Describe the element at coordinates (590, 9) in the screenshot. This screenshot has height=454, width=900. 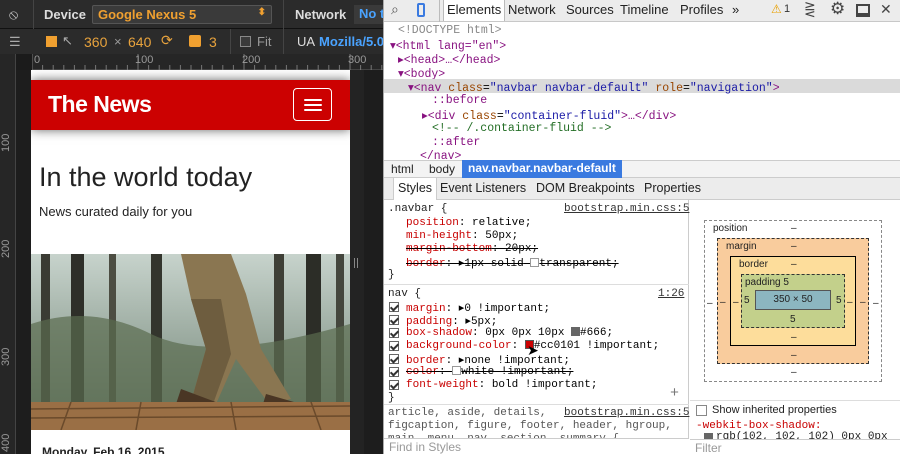
I see `tab-sources: Sources` at that location.